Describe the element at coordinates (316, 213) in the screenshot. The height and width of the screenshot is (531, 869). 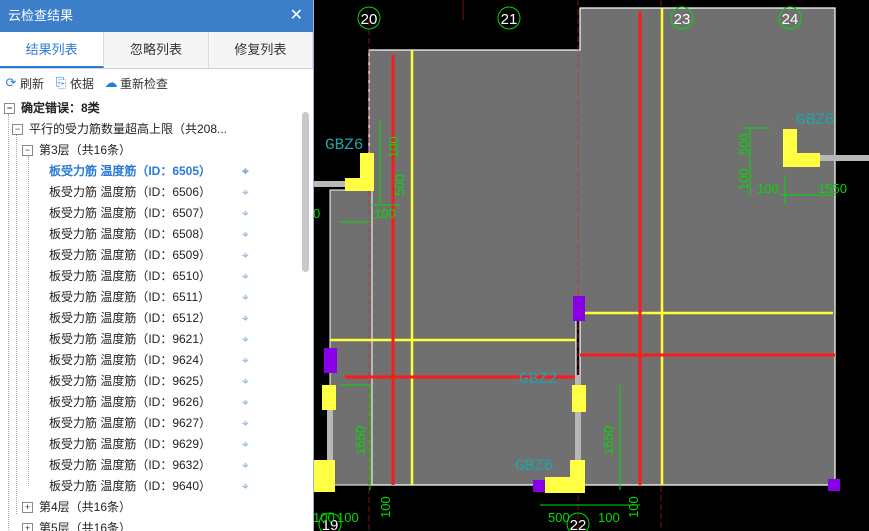
I see `dimension: 0` at that location.